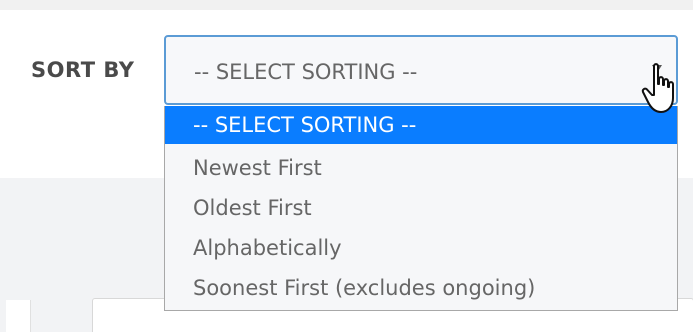  Describe the element at coordinates (421, 125) in the screenshot. I see `option-select-sorting: -- SELECT SORTING --` at that location.